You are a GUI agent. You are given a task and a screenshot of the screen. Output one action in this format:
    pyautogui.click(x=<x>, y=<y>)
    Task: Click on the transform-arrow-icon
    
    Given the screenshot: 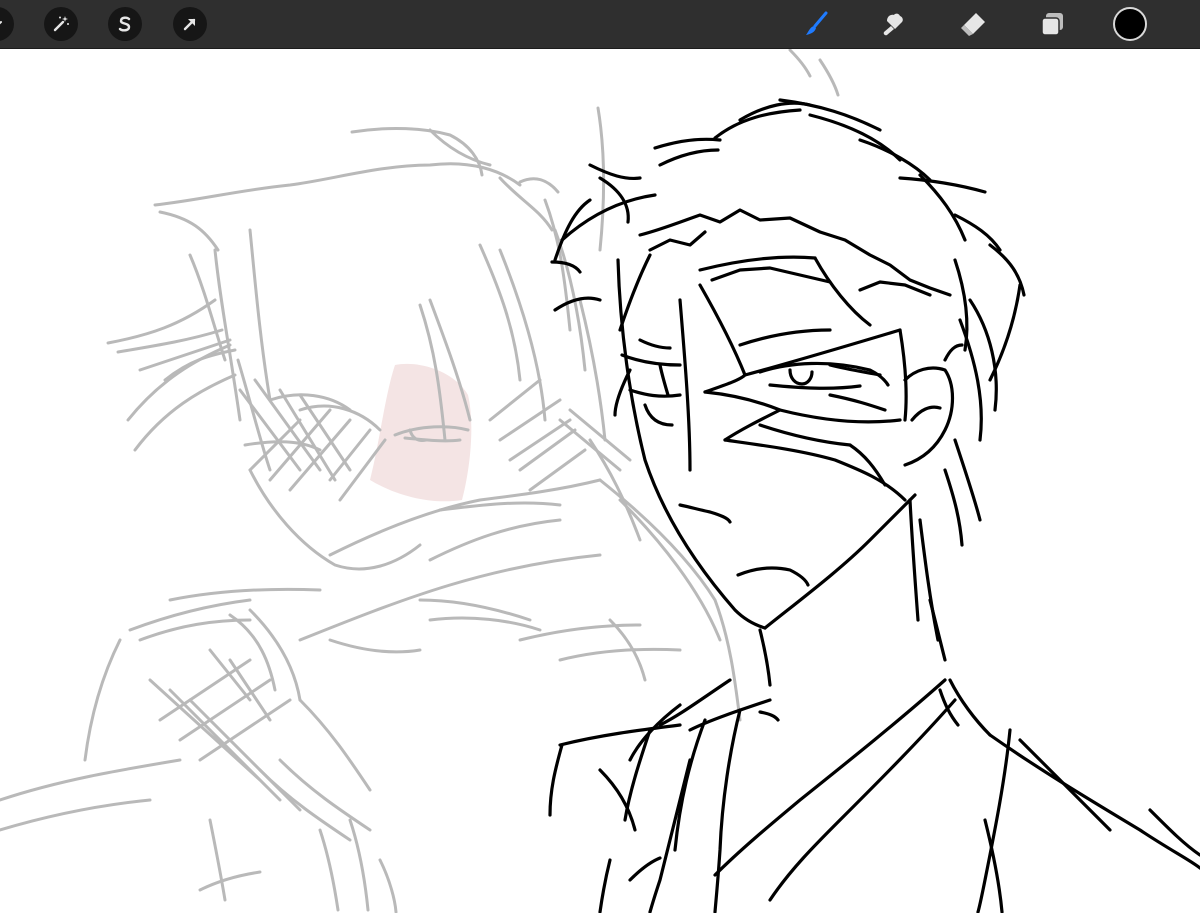 What is the action you would take?
    pyautogui.click(x=189, y=24)
    